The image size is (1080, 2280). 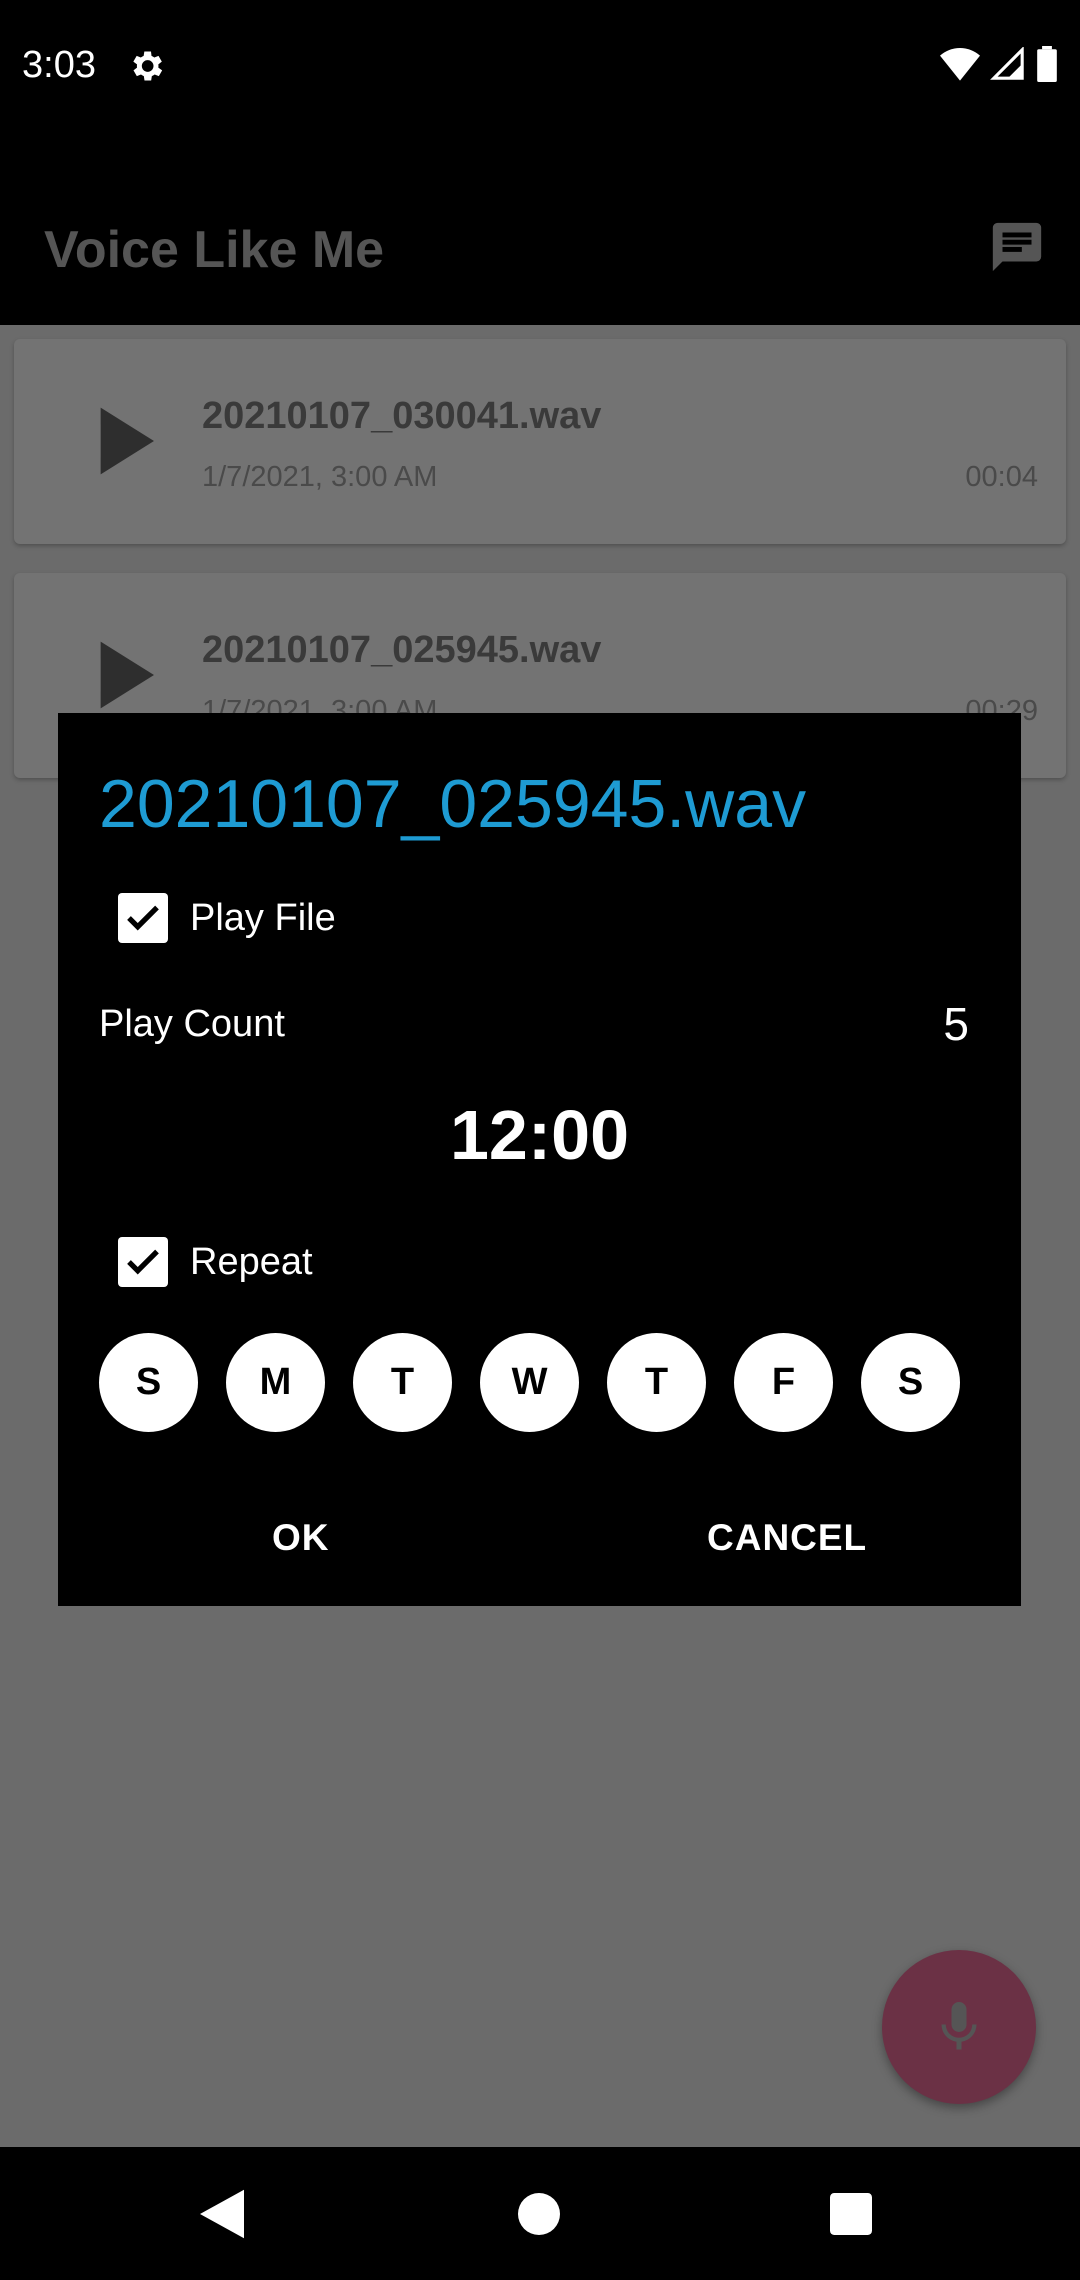 I want to click on play-file-checkbox, so click(x=143, y=918).